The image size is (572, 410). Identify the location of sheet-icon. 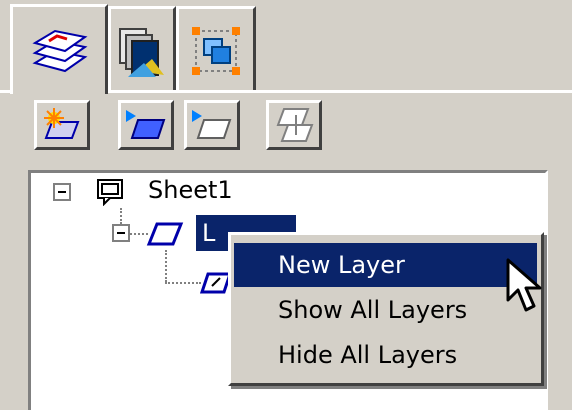
(110, 194).